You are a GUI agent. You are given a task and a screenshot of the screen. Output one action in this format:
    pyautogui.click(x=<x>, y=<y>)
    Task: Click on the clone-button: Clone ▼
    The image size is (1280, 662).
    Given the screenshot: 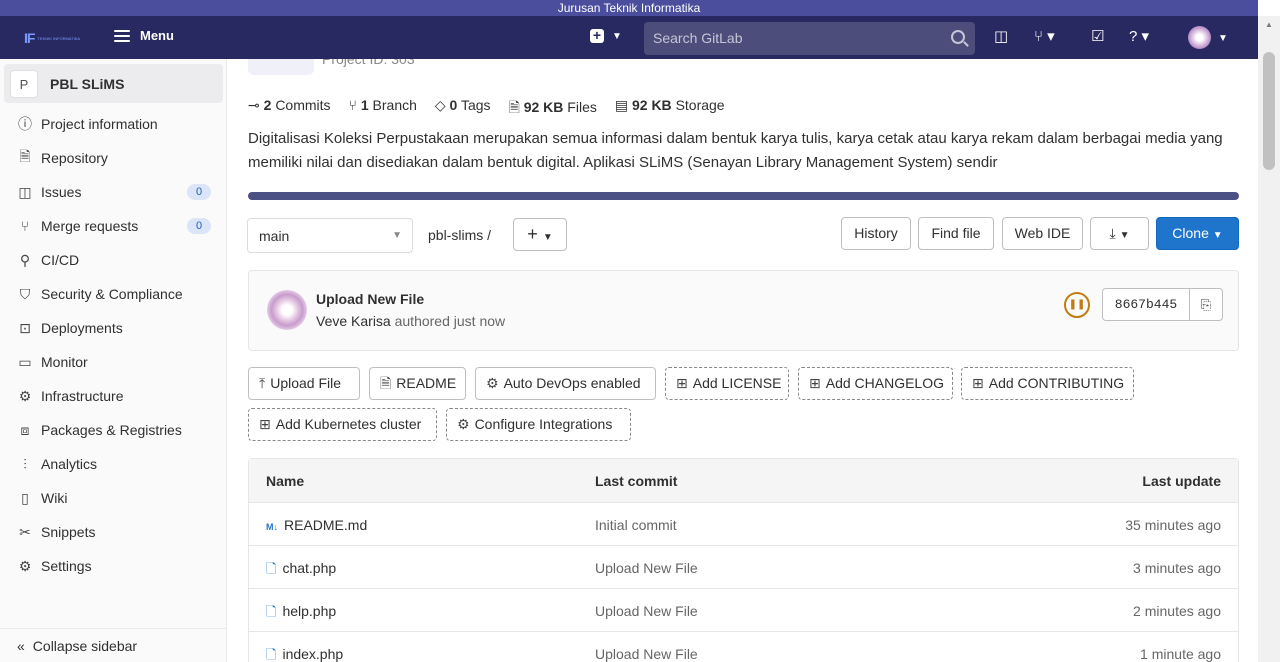 What is the action you would take?
    pyautogui.click(x=1197, y=233)
    